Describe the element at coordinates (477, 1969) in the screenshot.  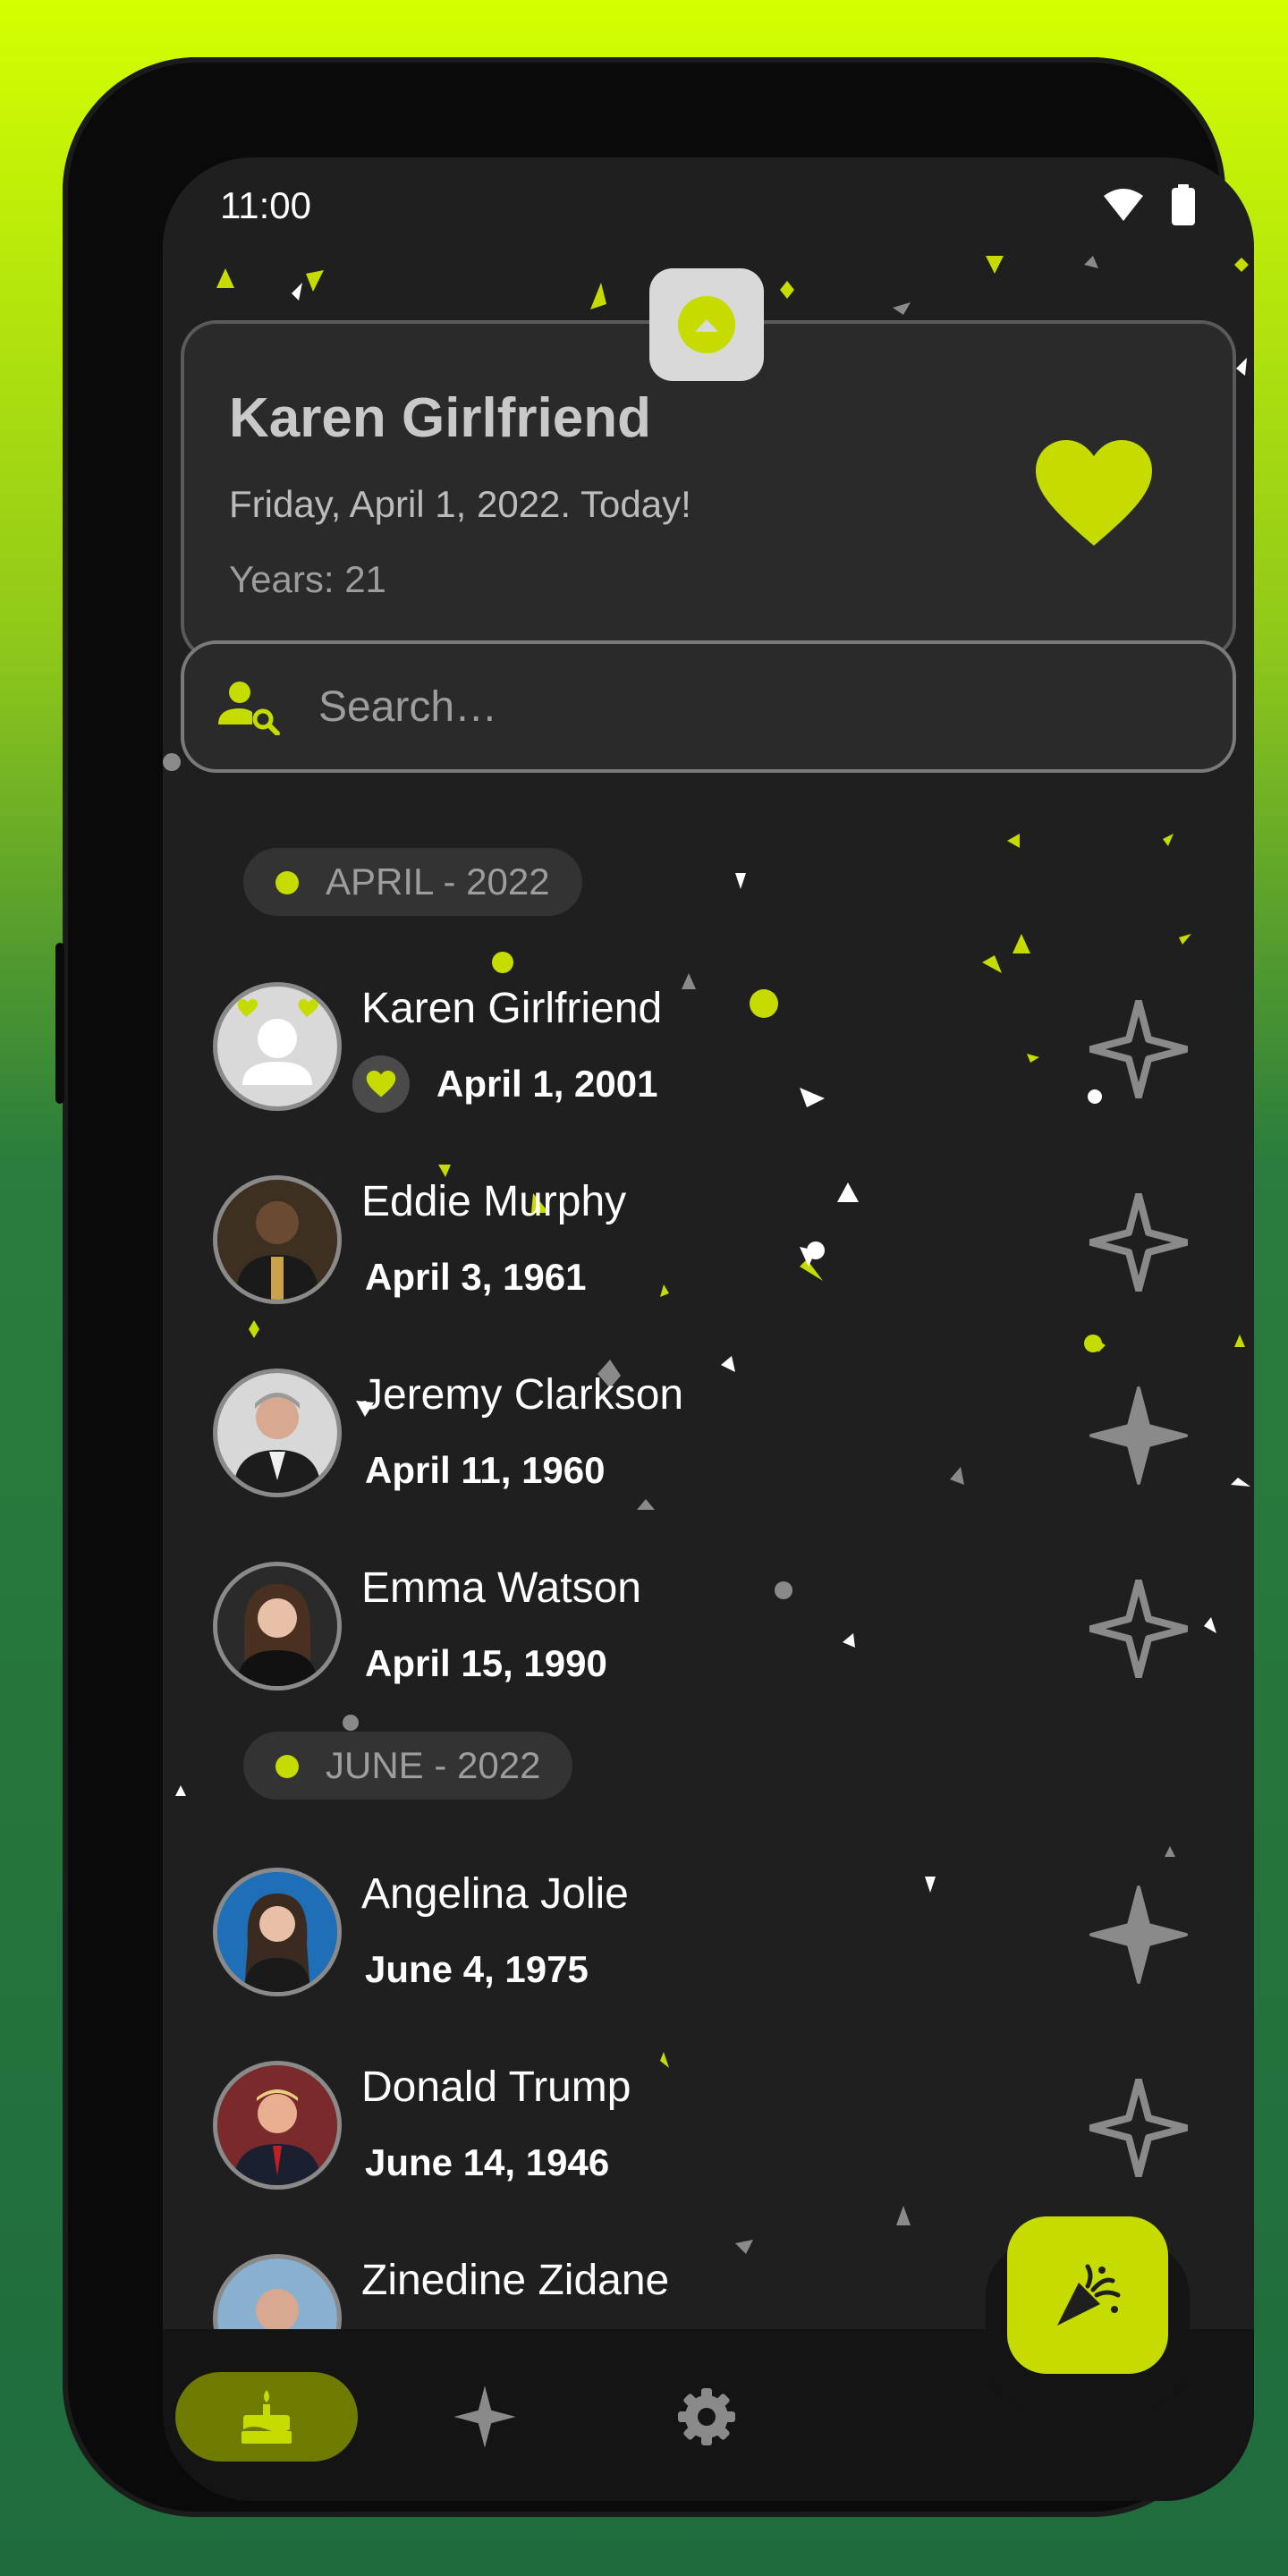
I see `person-birthdate: June 4, 1975` at that location.